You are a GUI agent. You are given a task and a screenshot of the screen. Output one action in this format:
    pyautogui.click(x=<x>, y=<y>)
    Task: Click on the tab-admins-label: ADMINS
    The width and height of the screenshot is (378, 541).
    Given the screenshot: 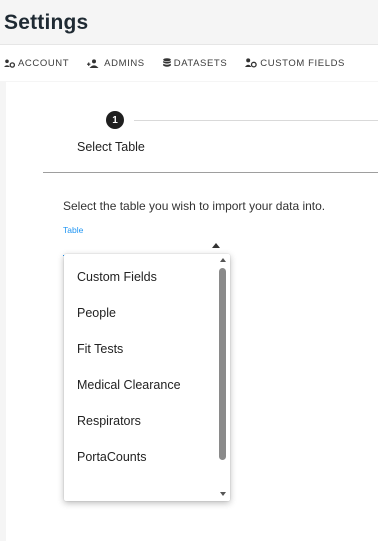 What is the action you would take?
    pyautogui.click(x=124, y=63)
    